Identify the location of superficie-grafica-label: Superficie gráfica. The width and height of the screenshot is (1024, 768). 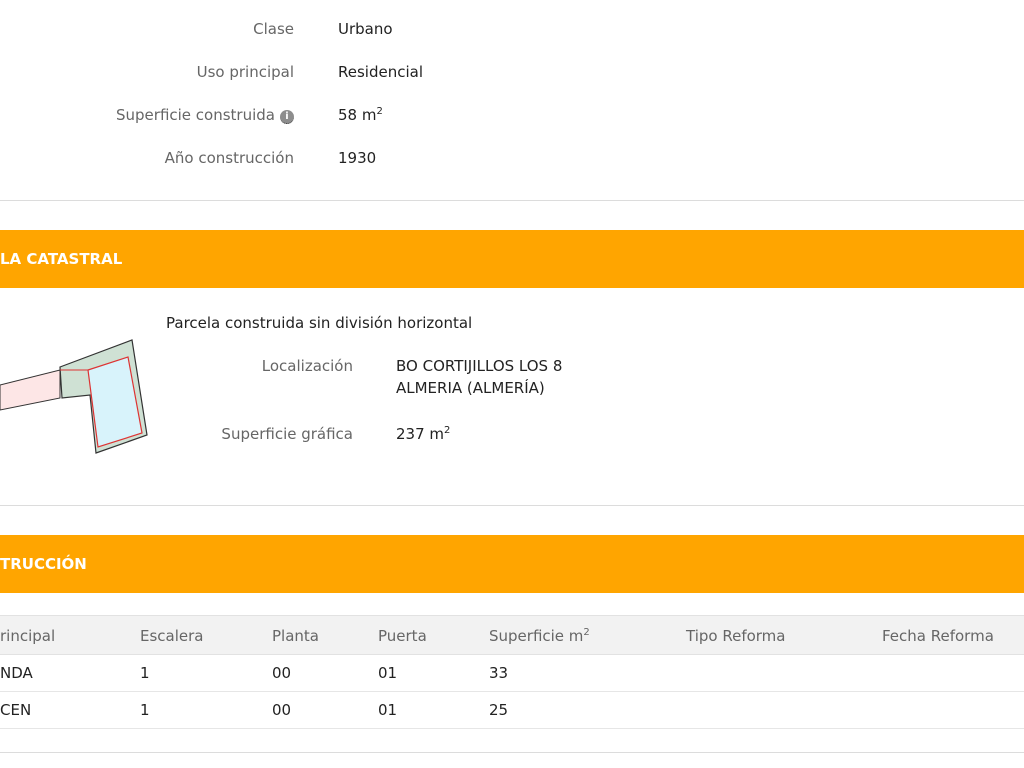
(287, 434).